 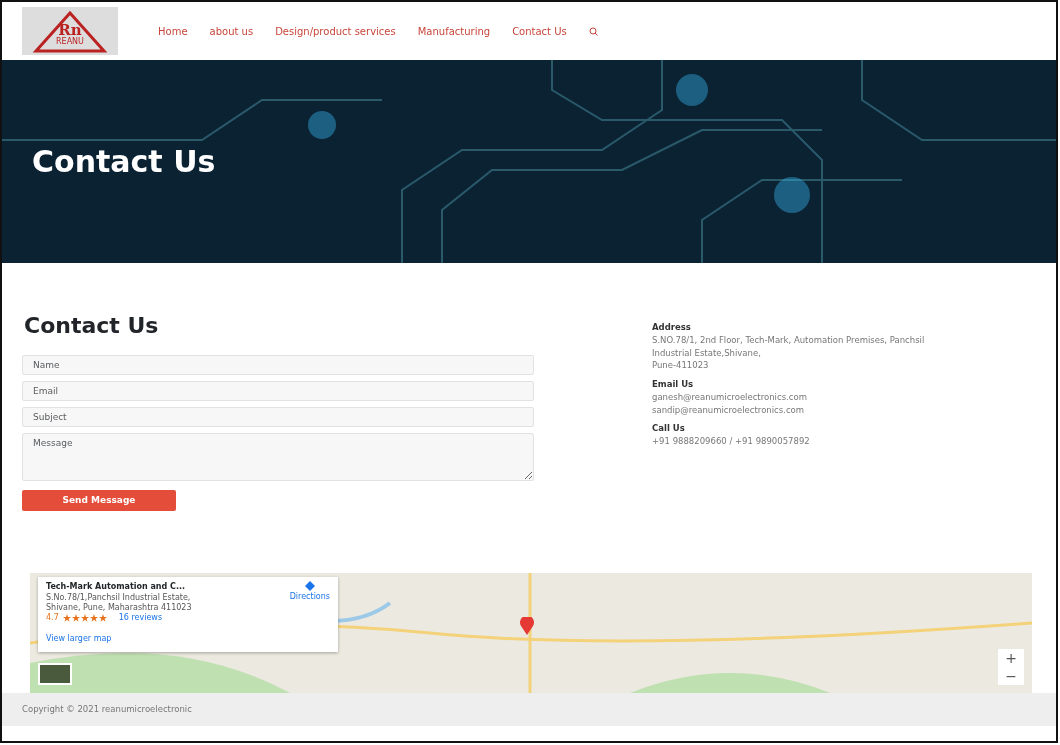 I want to click on satellite-thumbnail, so click(x=55, y=674).